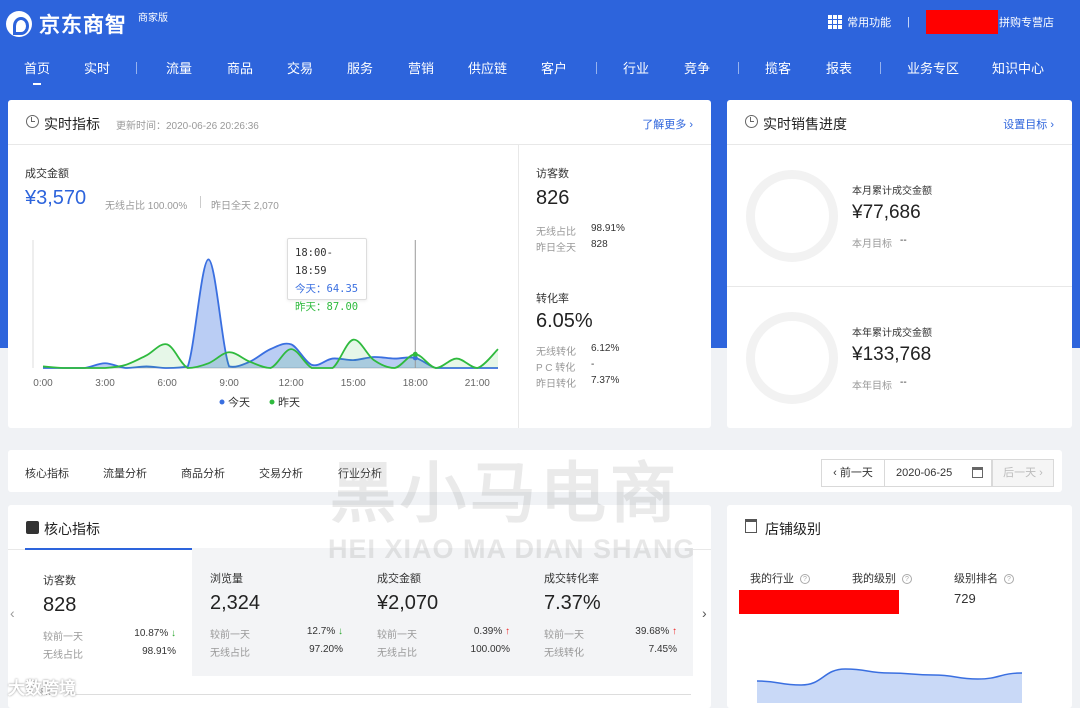  What do you see at coordinates (327, 275) in the screenshot?
I see `chart-tooltip: 18:00-18:59 今天：64.35 昨天：87.00` at bounding box center [327, 275].